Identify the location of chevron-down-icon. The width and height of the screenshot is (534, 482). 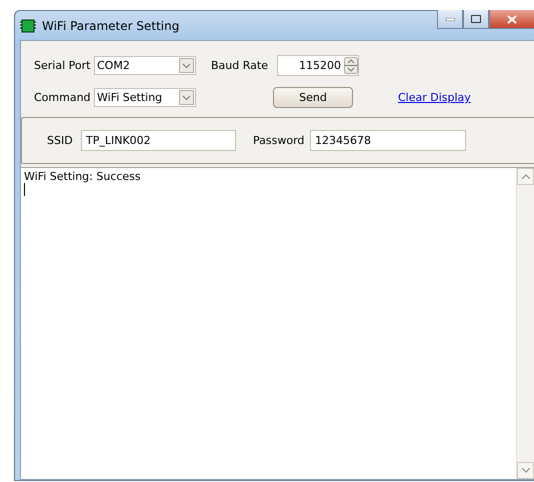
(526, 470).